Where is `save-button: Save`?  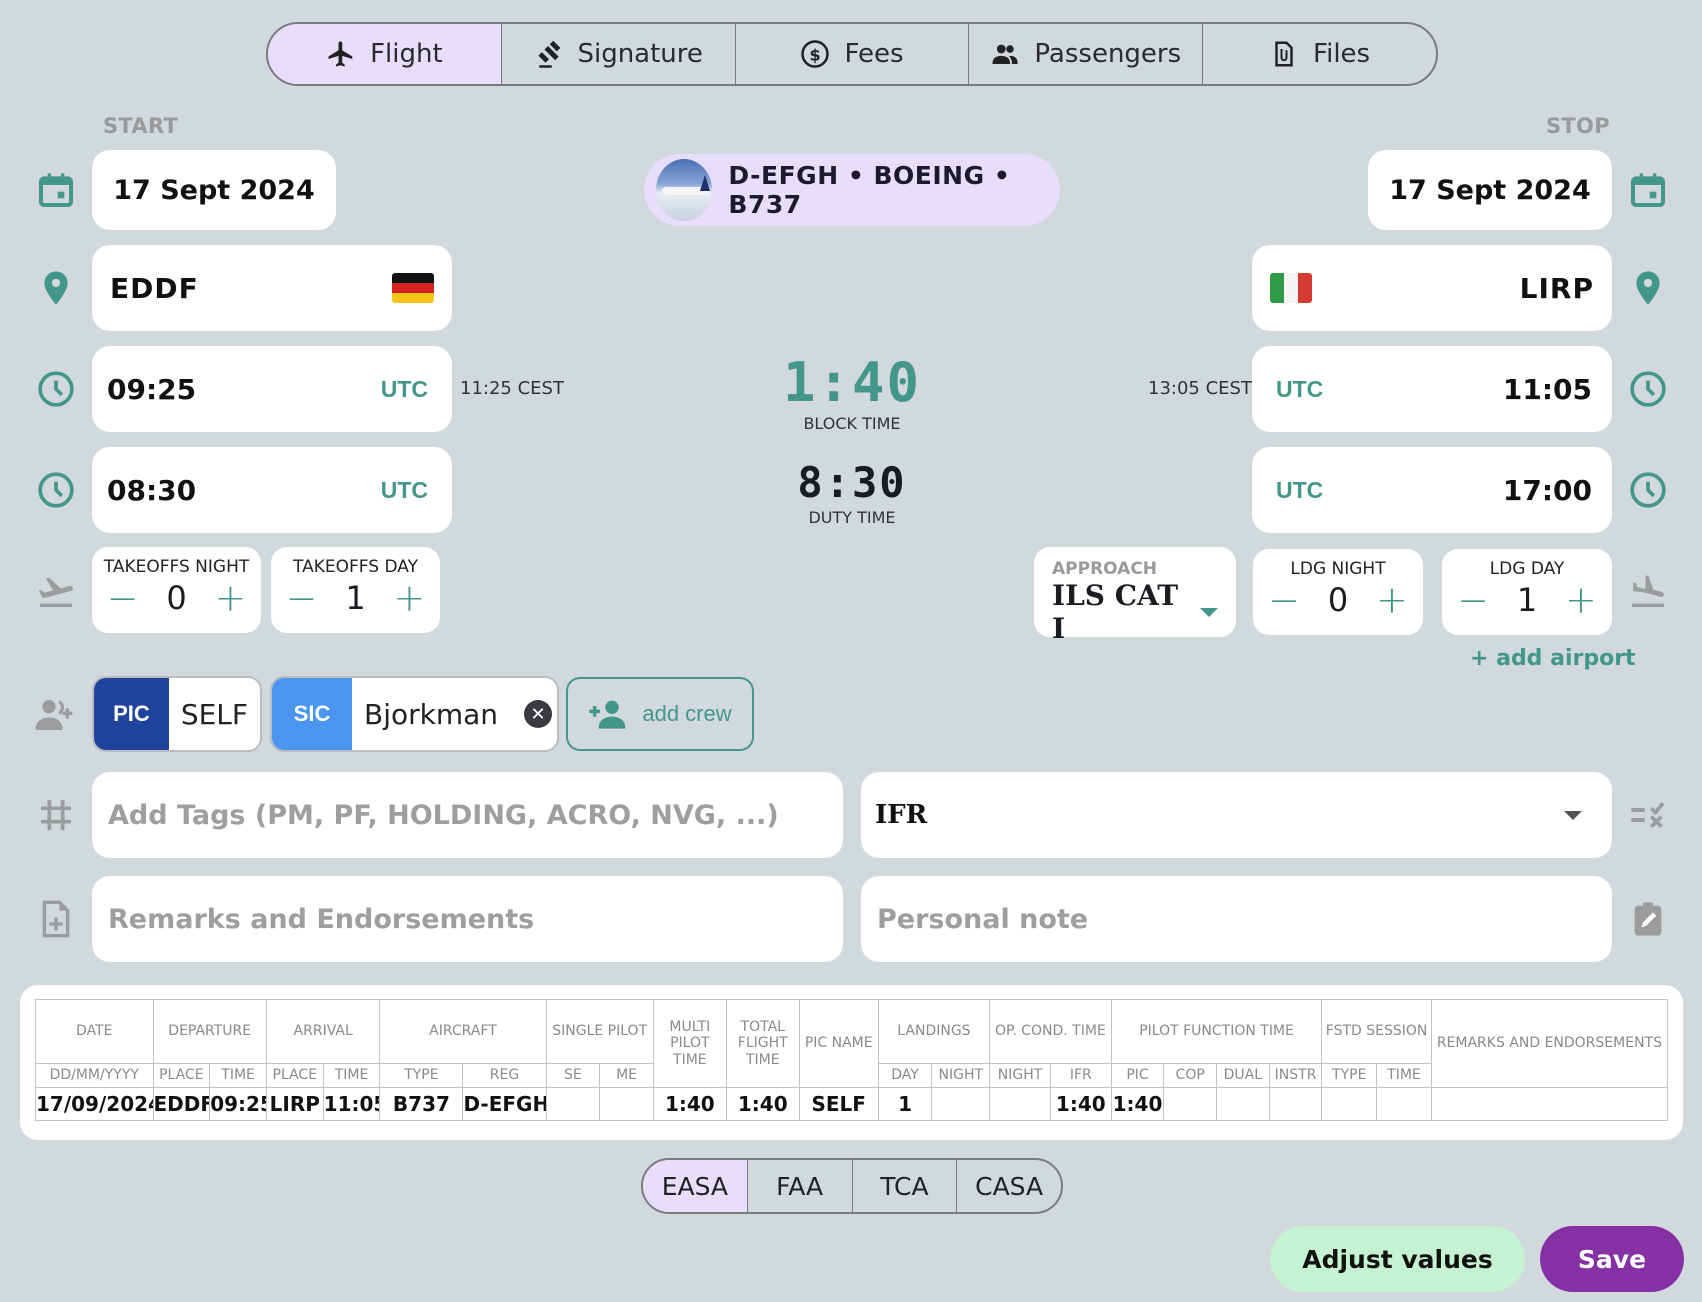 save-button: Save is located at coordinates (1612, 1259).